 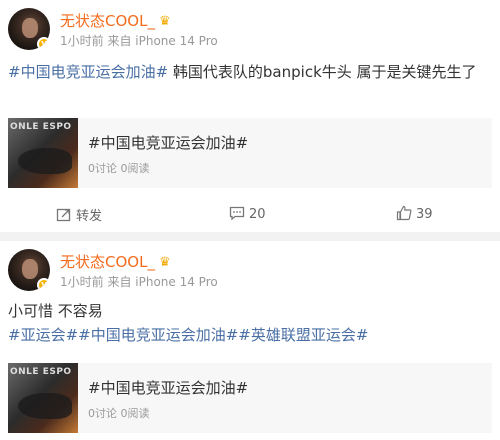 What do you see at coordinates (88, 72) in the screenshot?
I see `hashtag-link: #中国电竞亚运会加油#` at bounding box center [88, 72].